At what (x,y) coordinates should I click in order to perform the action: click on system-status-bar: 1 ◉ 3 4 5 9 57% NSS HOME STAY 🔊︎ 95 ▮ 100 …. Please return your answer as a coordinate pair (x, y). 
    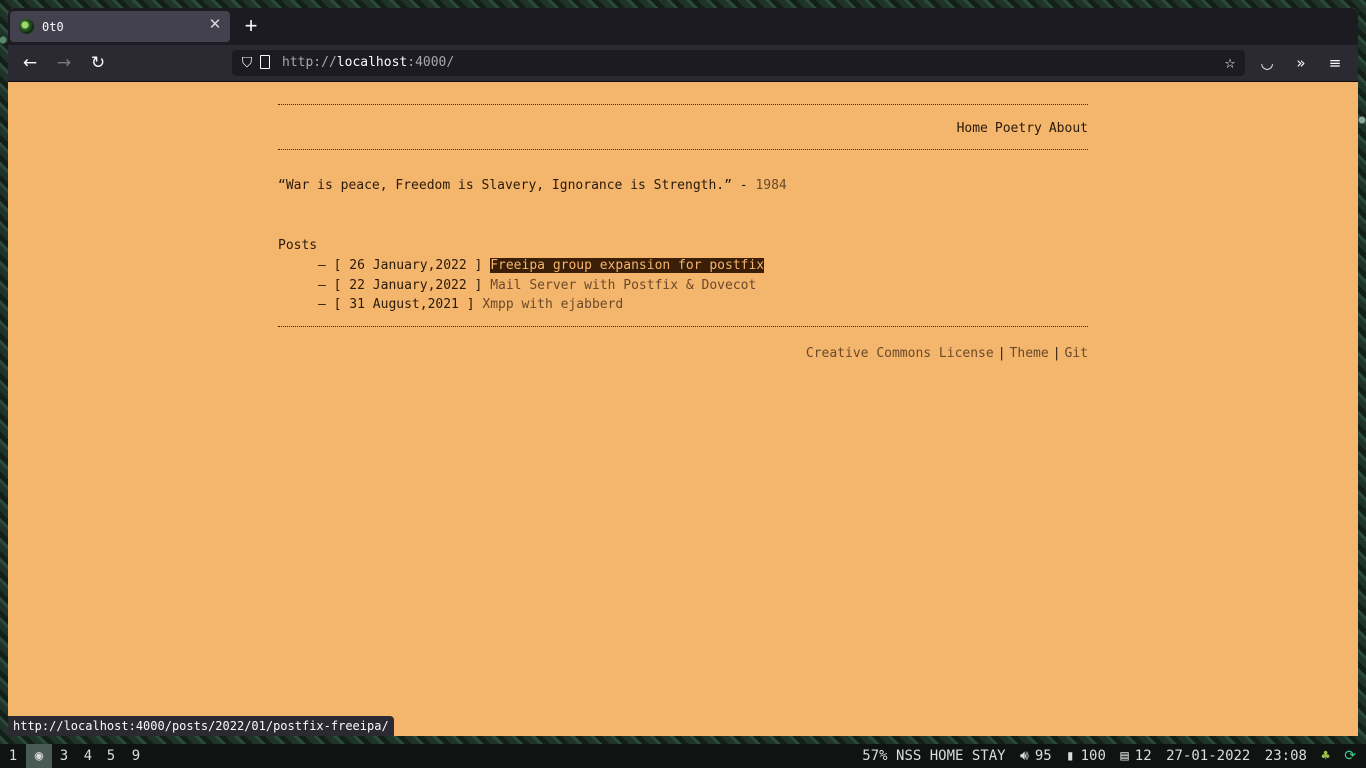
    Looking at the image, I should click on (683, 756).